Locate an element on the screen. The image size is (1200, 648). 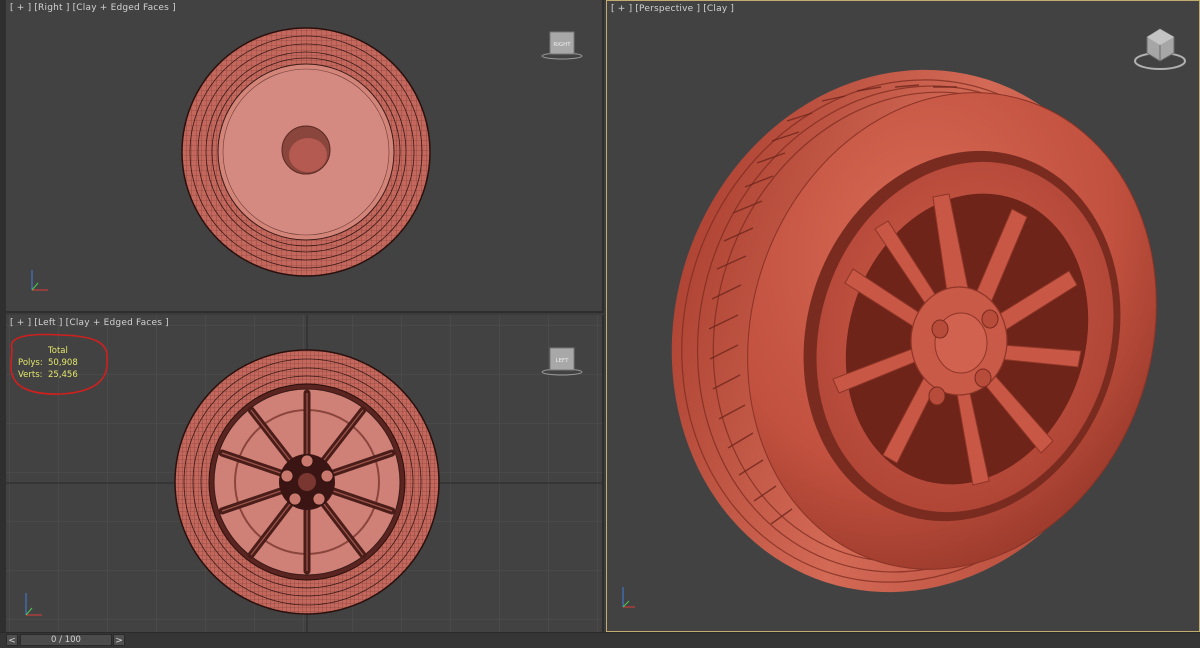
stats-verts-value: 25,456 is located at coordinates (63, 375).